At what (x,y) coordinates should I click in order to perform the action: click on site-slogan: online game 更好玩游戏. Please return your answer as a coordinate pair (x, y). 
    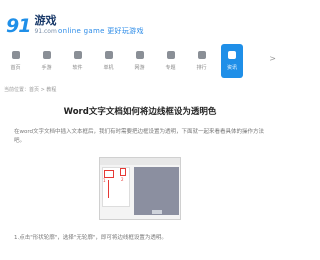
    Looking at the image, I should click on (101, 31).